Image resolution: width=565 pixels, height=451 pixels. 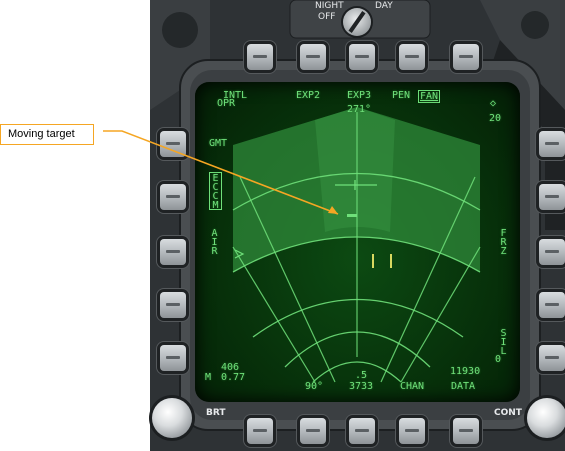 I want to click on pb-top-5-fan, so click(x=466, y=57).